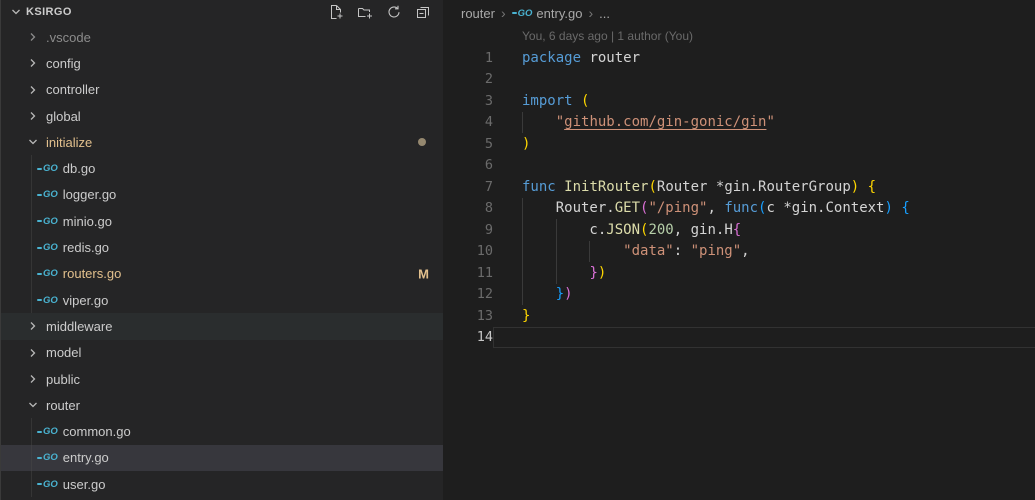 This screenshot has width=1035, height=500. I want to click on line-number: 12, so click(468, 294).